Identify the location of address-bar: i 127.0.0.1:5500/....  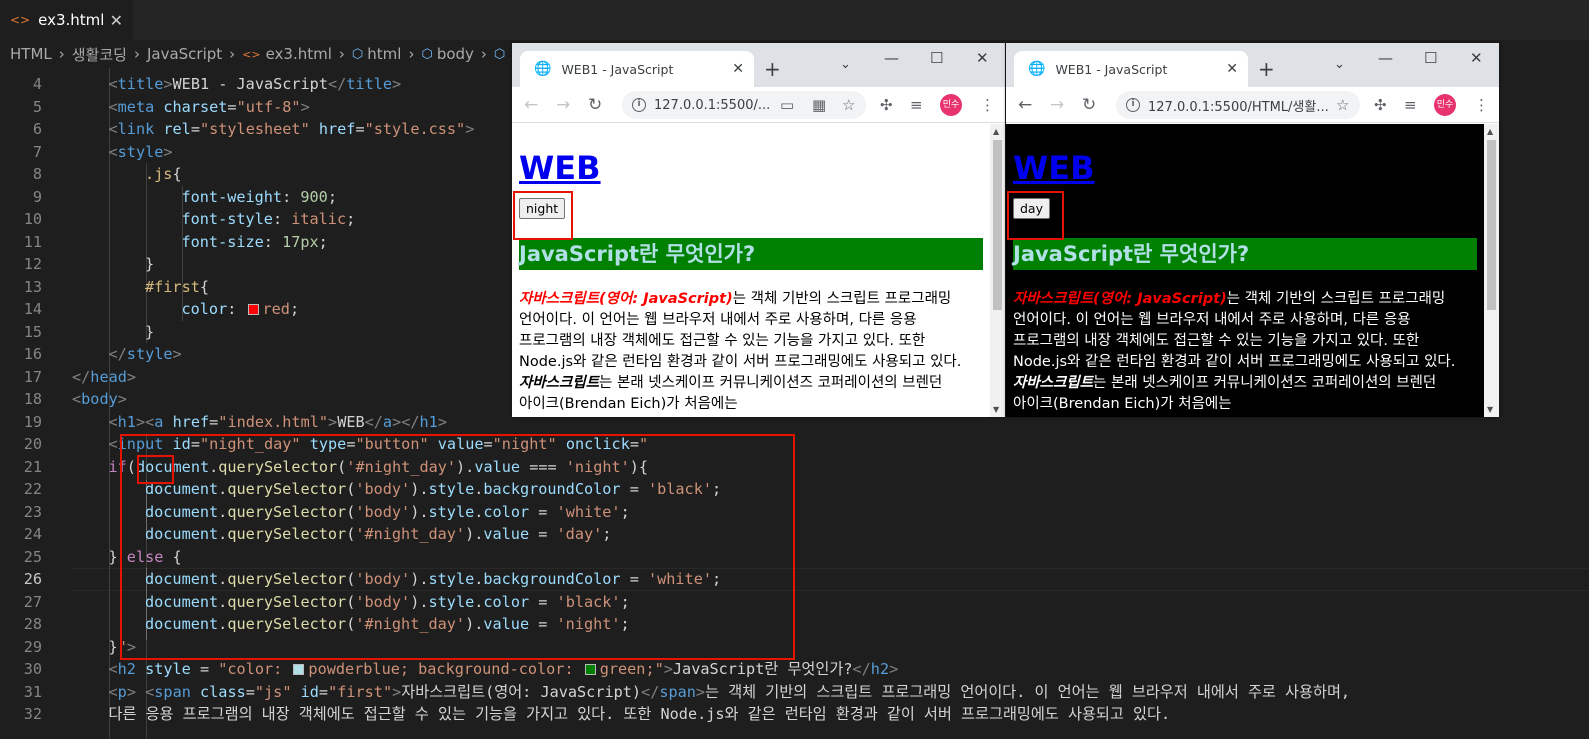
(744, 105).